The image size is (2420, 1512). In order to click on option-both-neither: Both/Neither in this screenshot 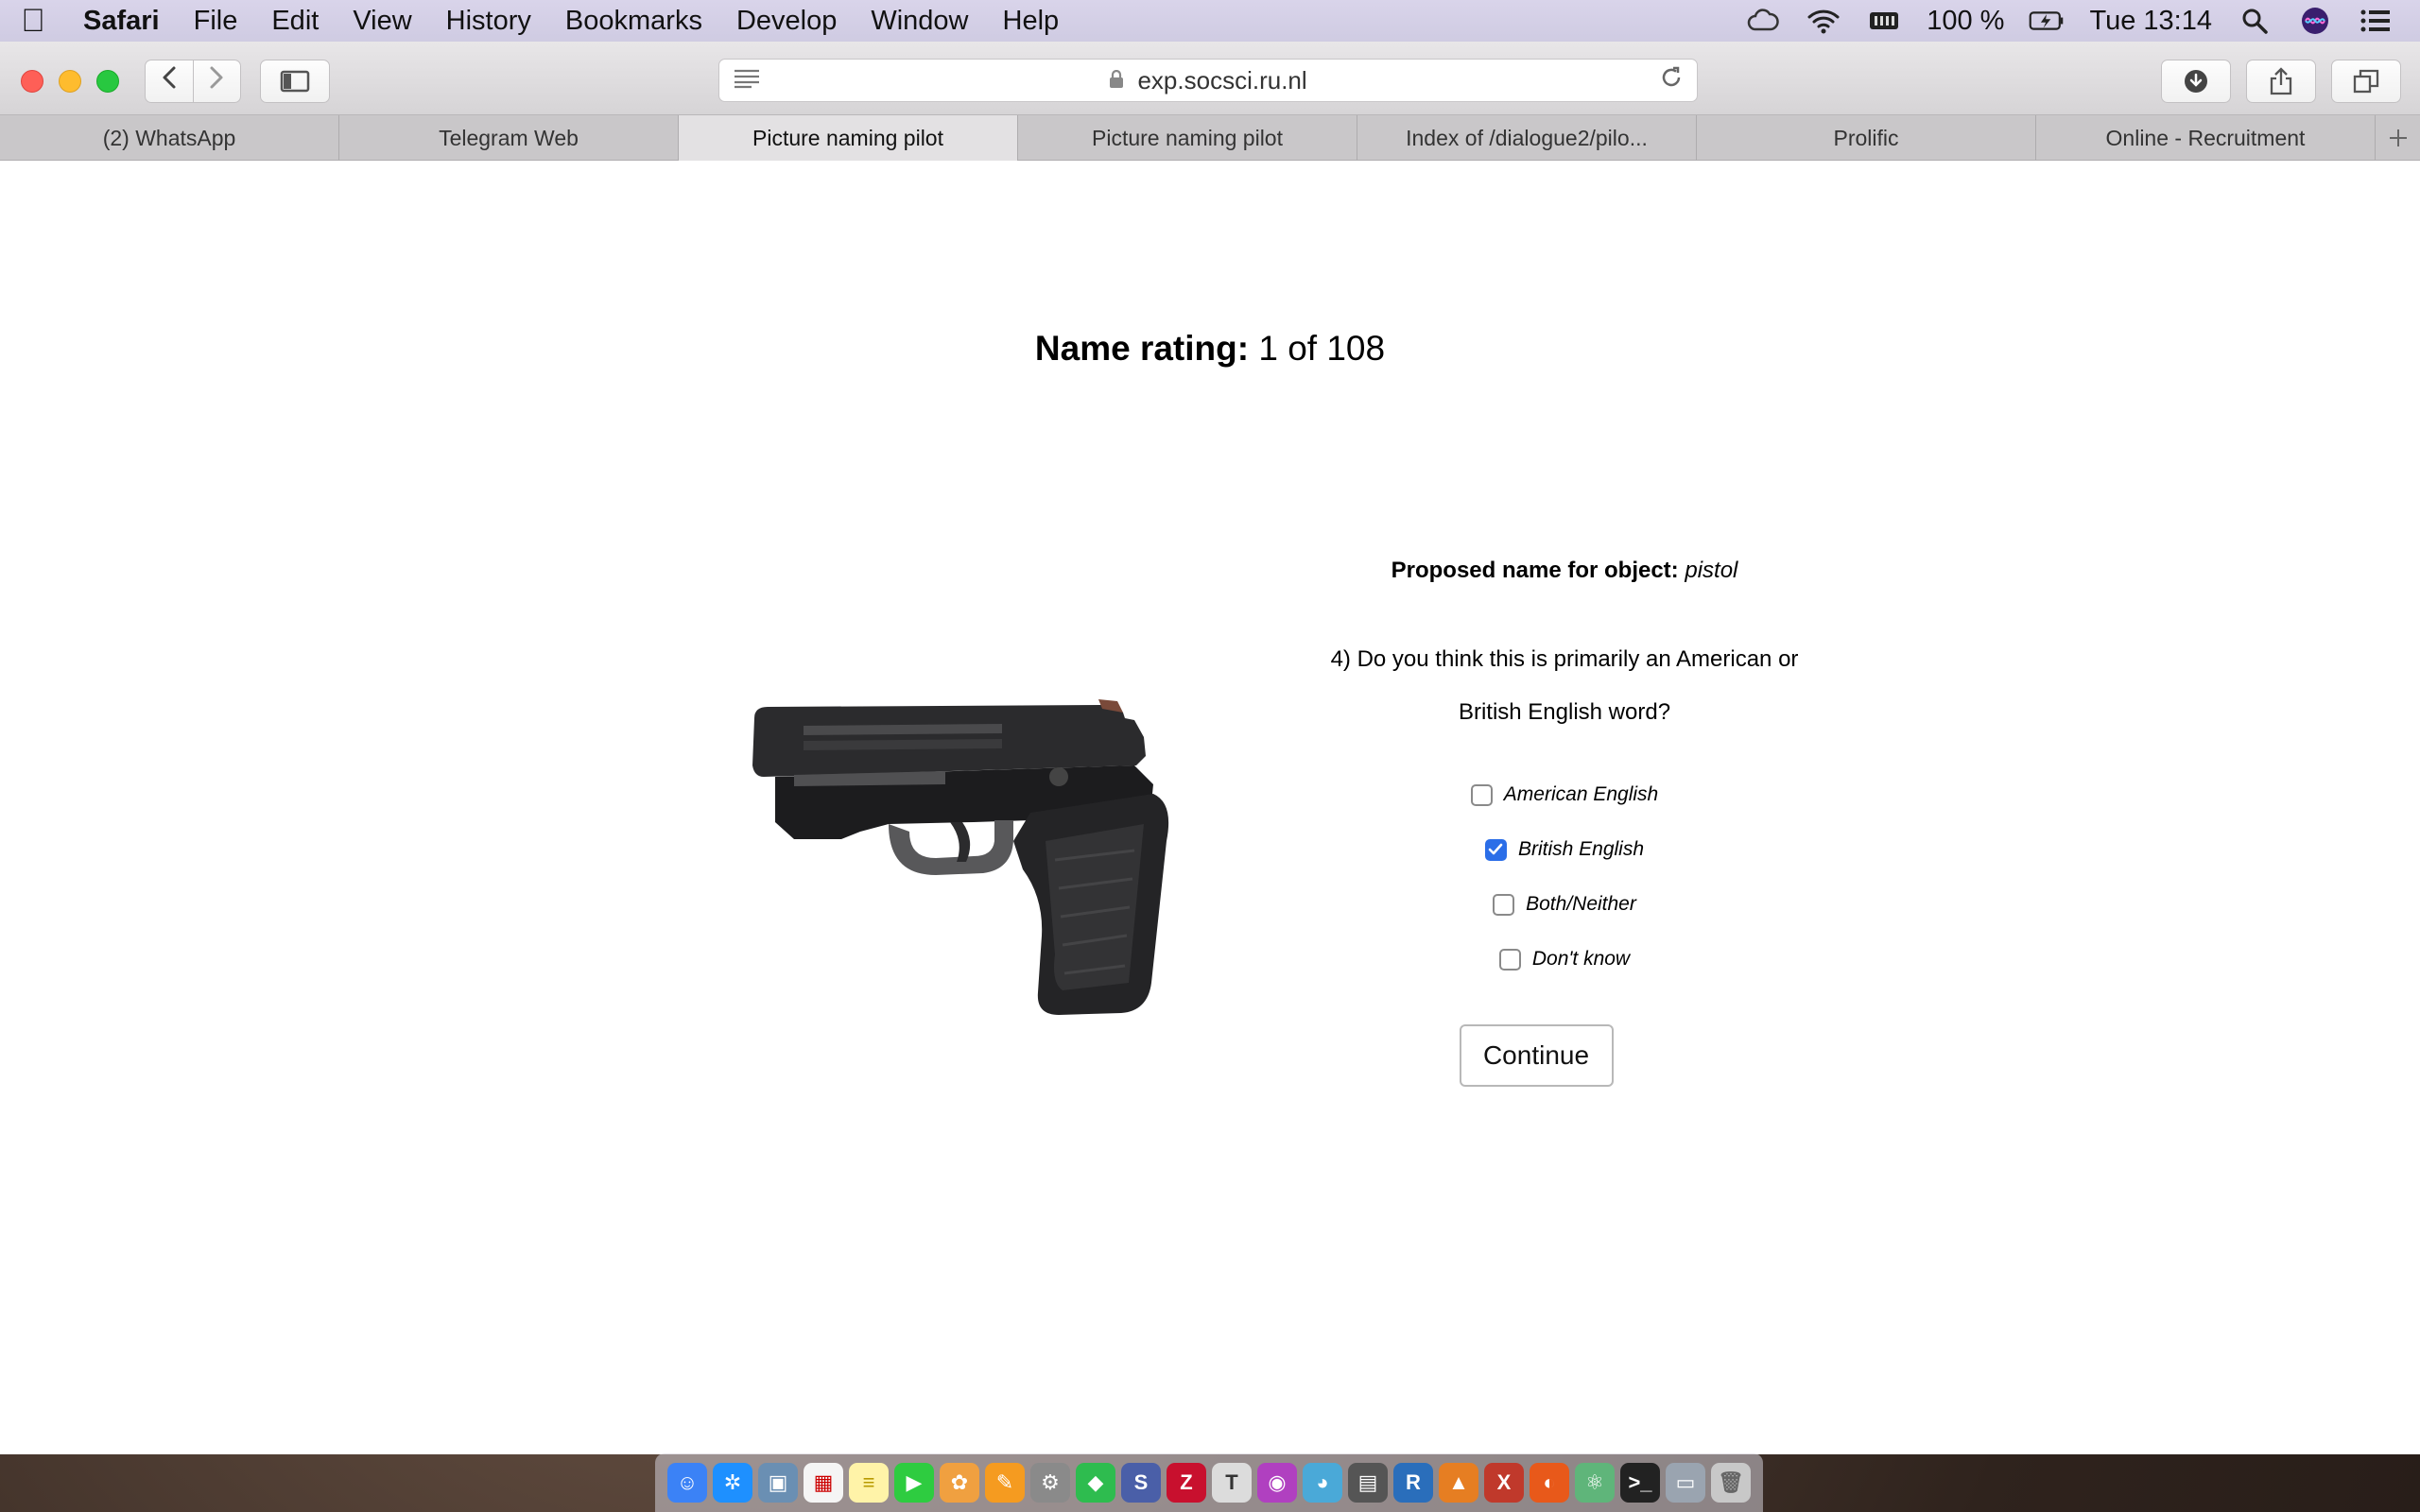, I will do `click(1565, 904)`.